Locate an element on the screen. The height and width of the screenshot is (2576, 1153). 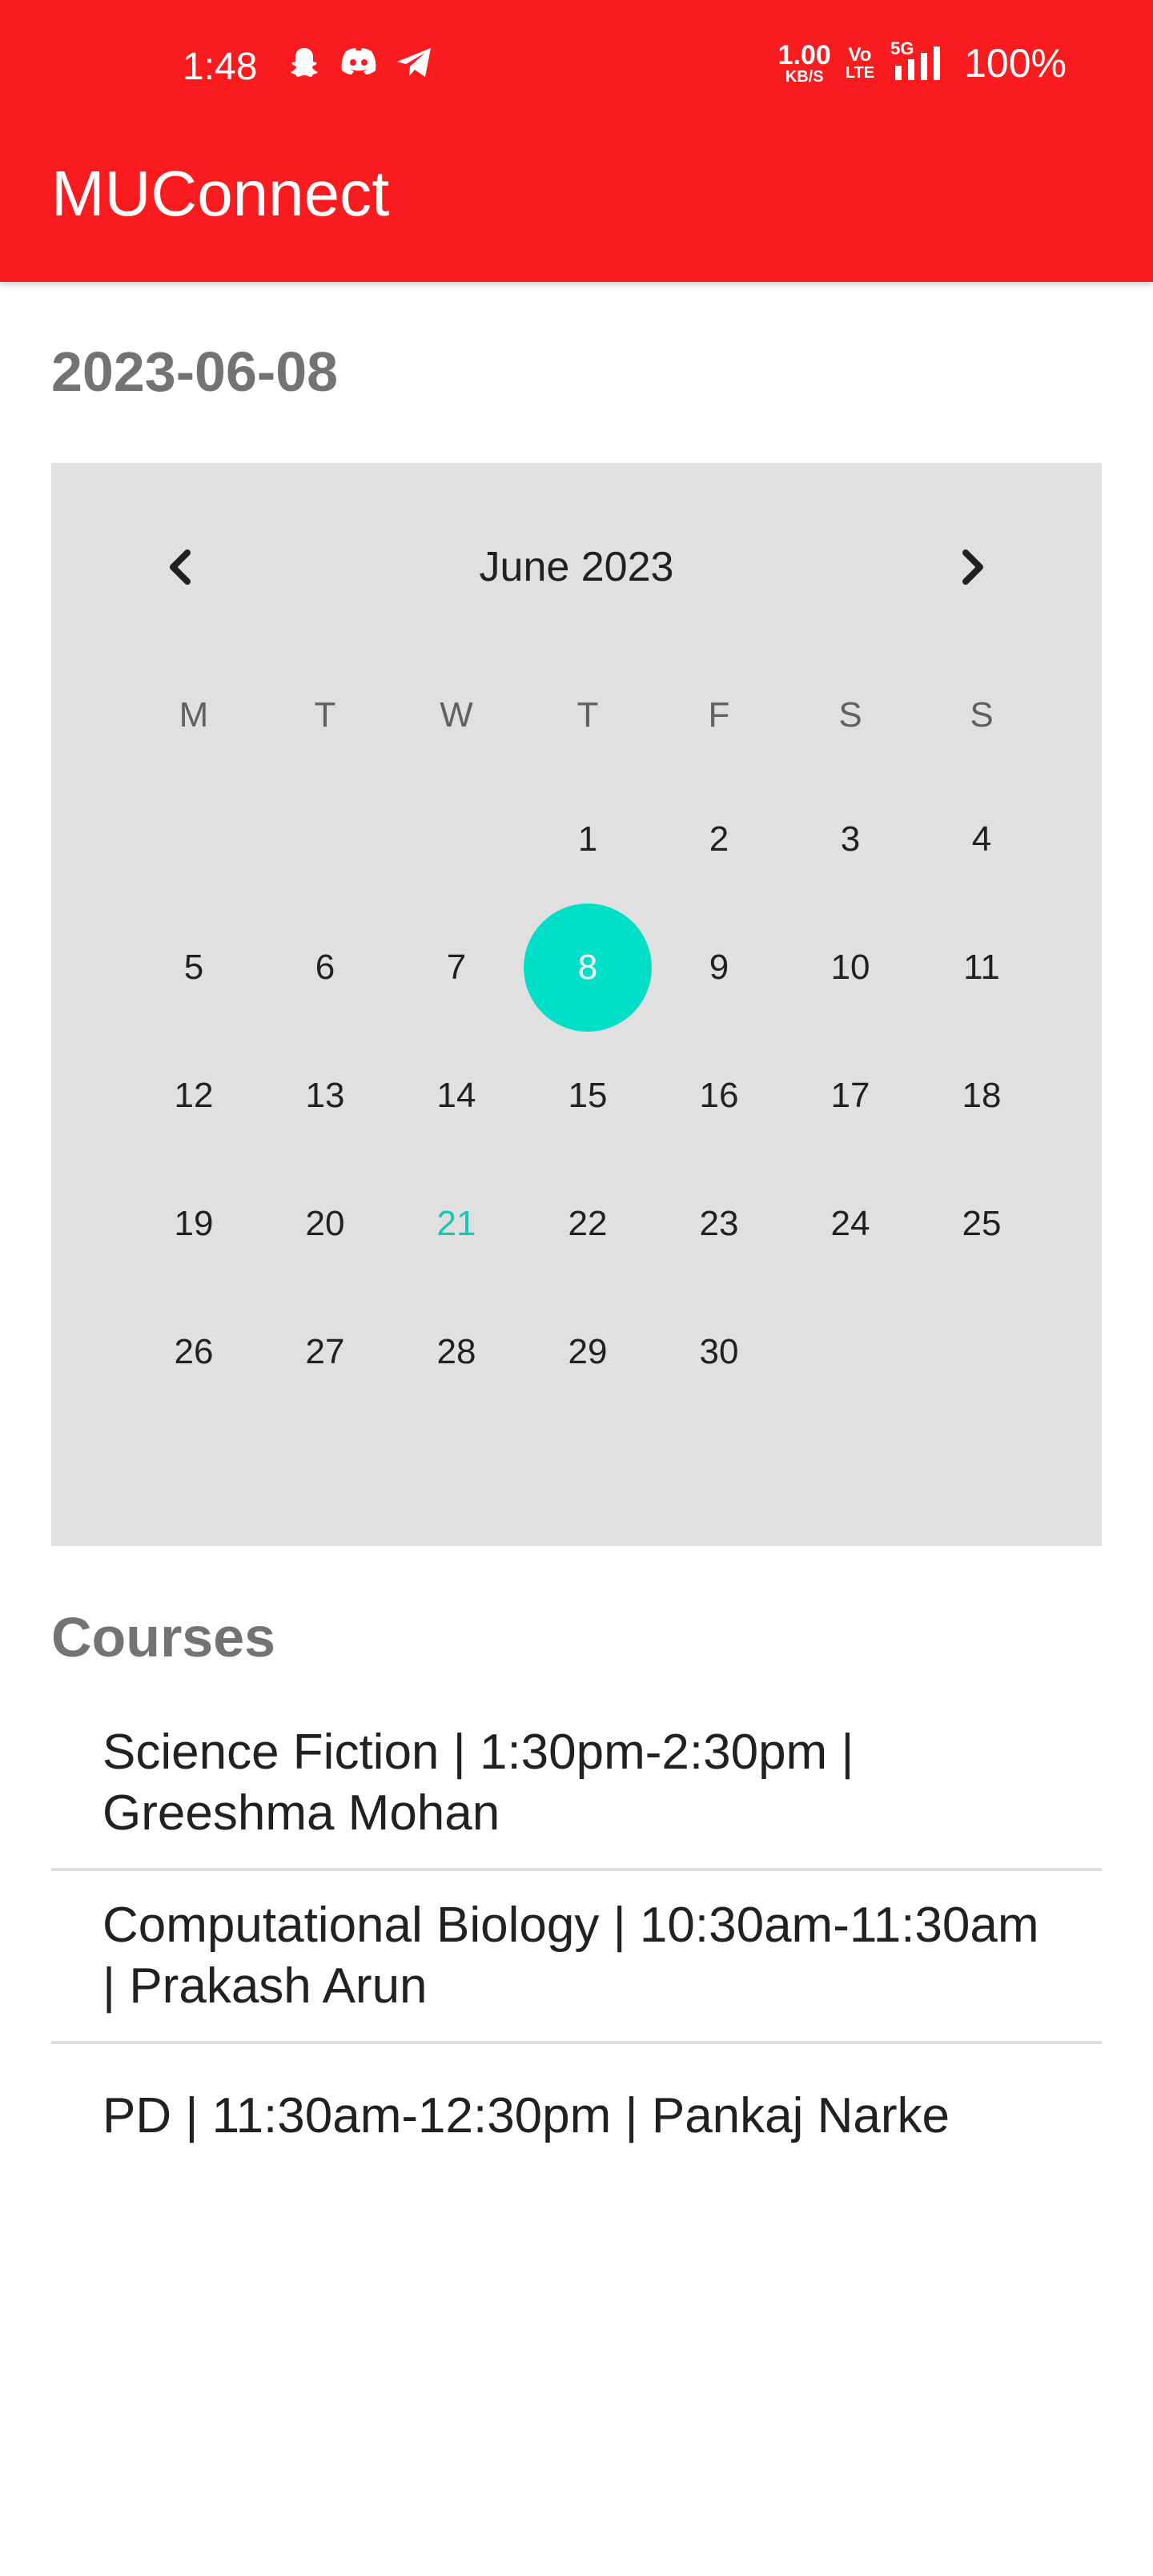
calendar-day-18: 18 is located at coordinates (982, 1096).